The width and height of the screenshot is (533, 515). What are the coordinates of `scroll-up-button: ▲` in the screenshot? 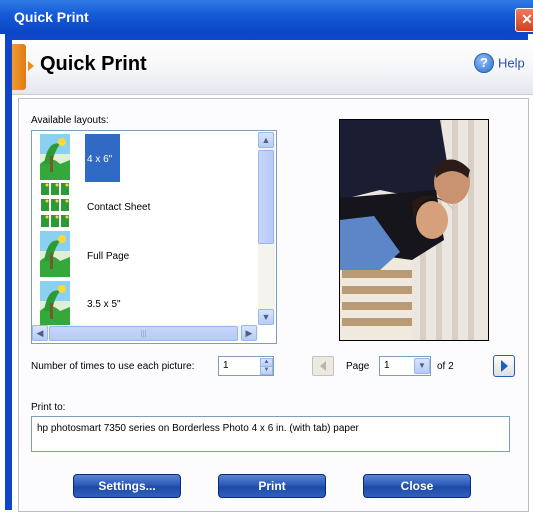 It's located at (266, 140).